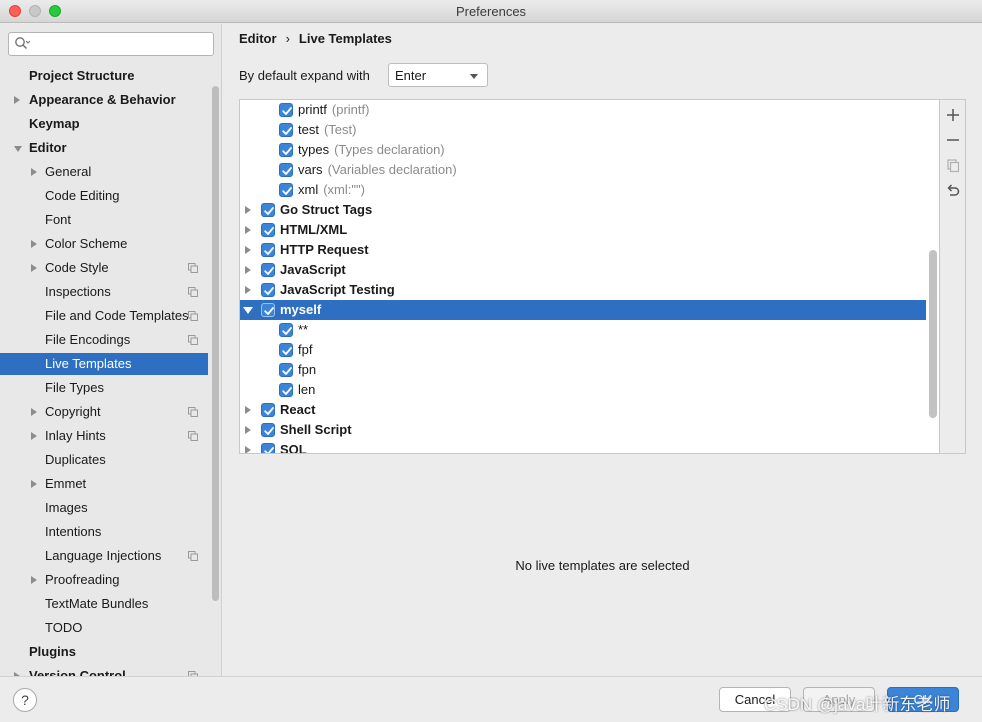  I want to click on sidebar-item-keymap: Keymap, so click(104, 124).